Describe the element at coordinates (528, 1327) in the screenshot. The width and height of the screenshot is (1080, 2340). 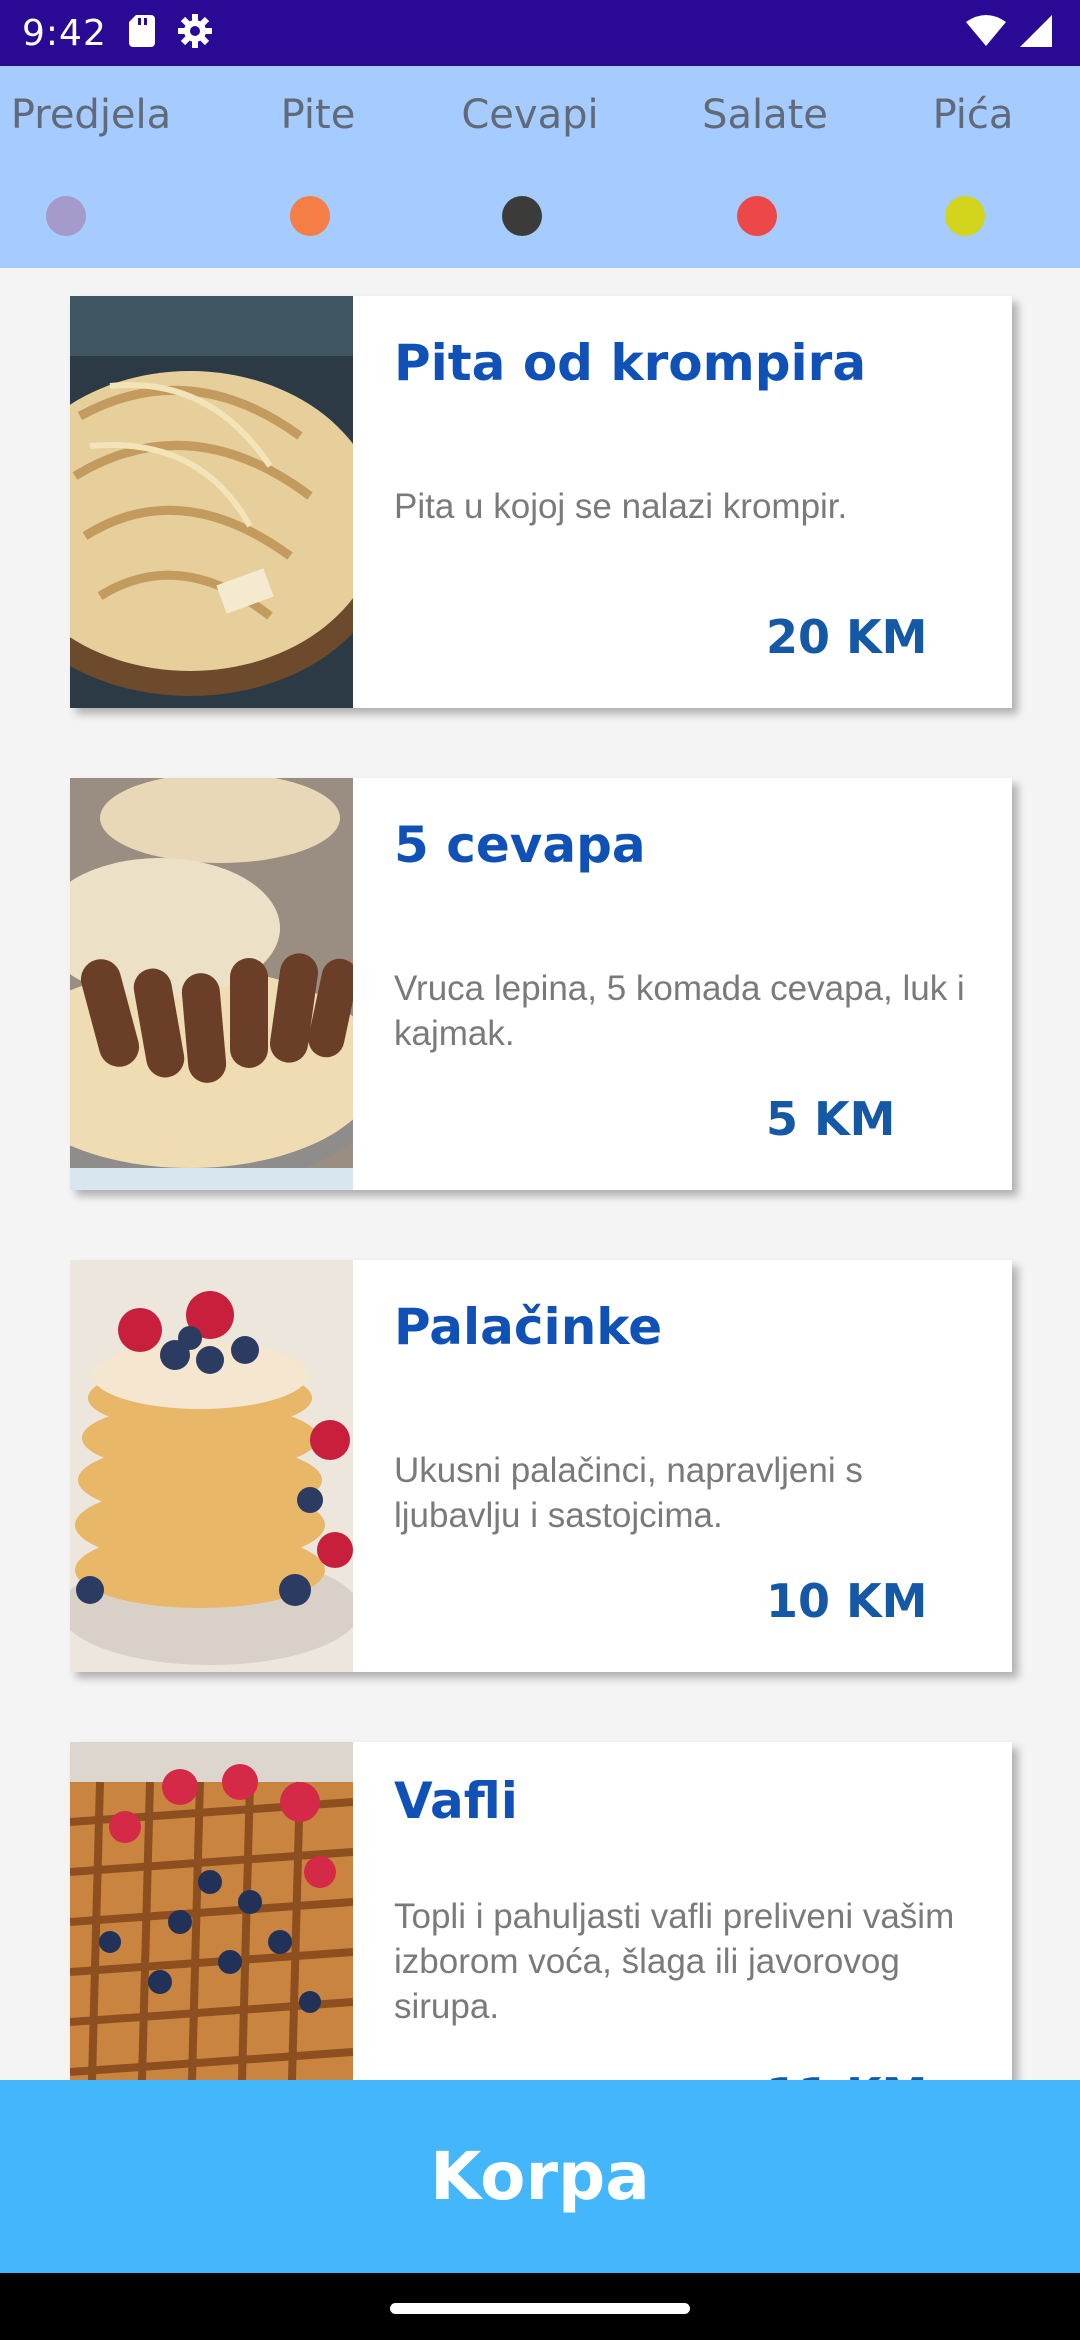
I see `product-title: Palačinke` at that location.